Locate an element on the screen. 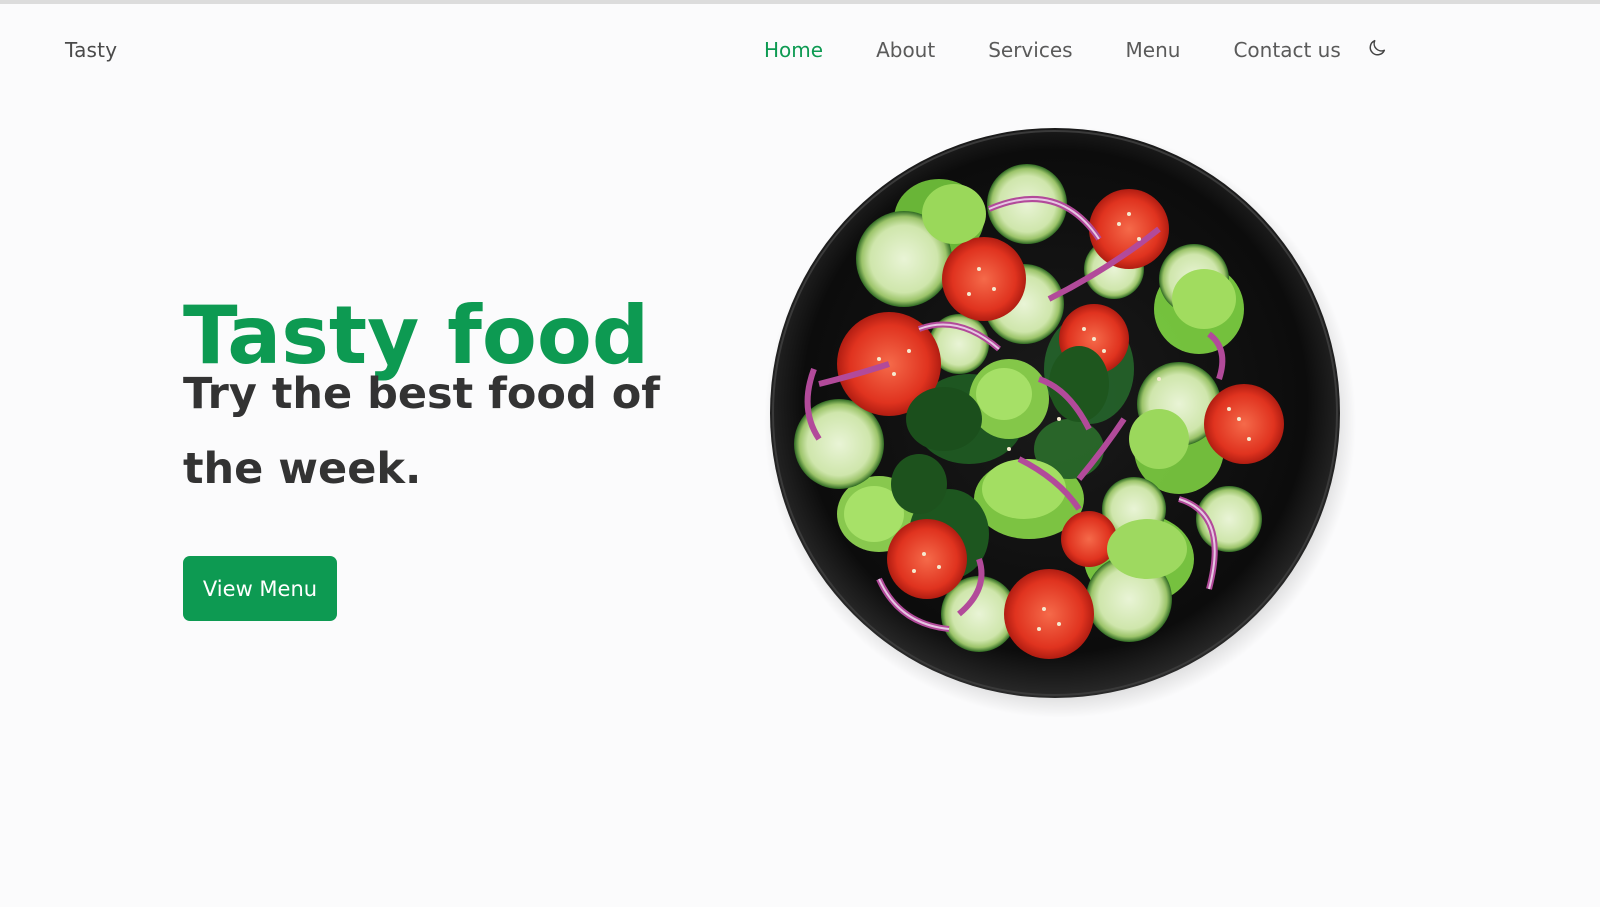 The width and height of the screenshot is (1600, 907). nav-link-menu: Menu is located at coordinates (1153, 50).